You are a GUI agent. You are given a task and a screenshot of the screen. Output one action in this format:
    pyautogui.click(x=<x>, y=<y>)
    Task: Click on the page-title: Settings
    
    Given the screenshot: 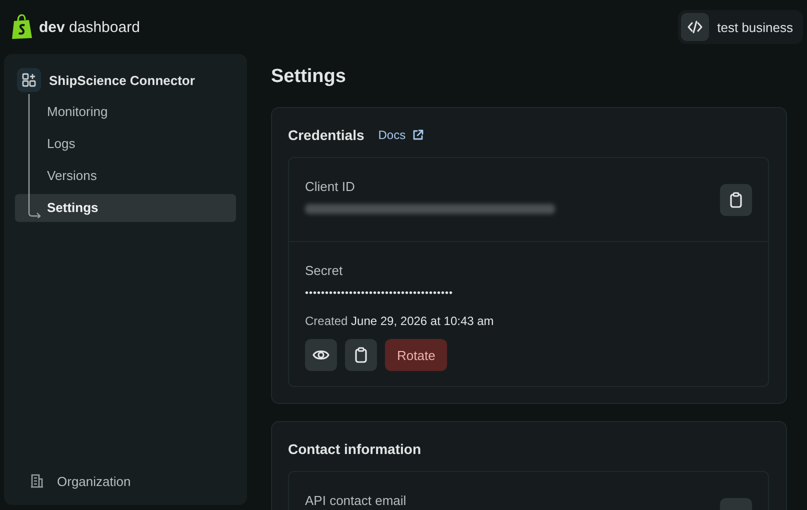 What is the action you would take?
    pyautogui.click(x=309, y=77)
    